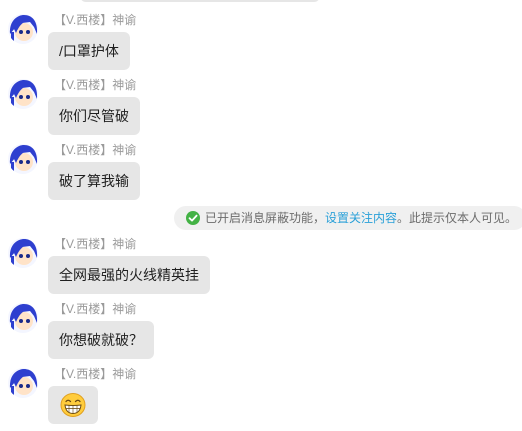 This screenshot has width=522, height=431. Describe the element at coordinates (89, 51) in the screenshot. I see `message-bubble: /口罩护体` at that location.